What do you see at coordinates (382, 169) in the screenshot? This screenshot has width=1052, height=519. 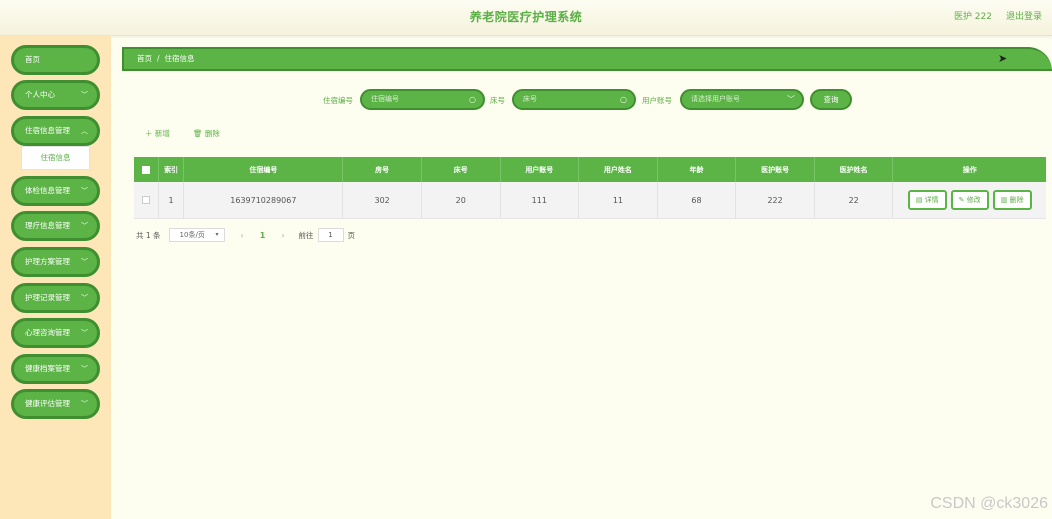 I see `column-header: 房号` at bounding box center [382, 169].